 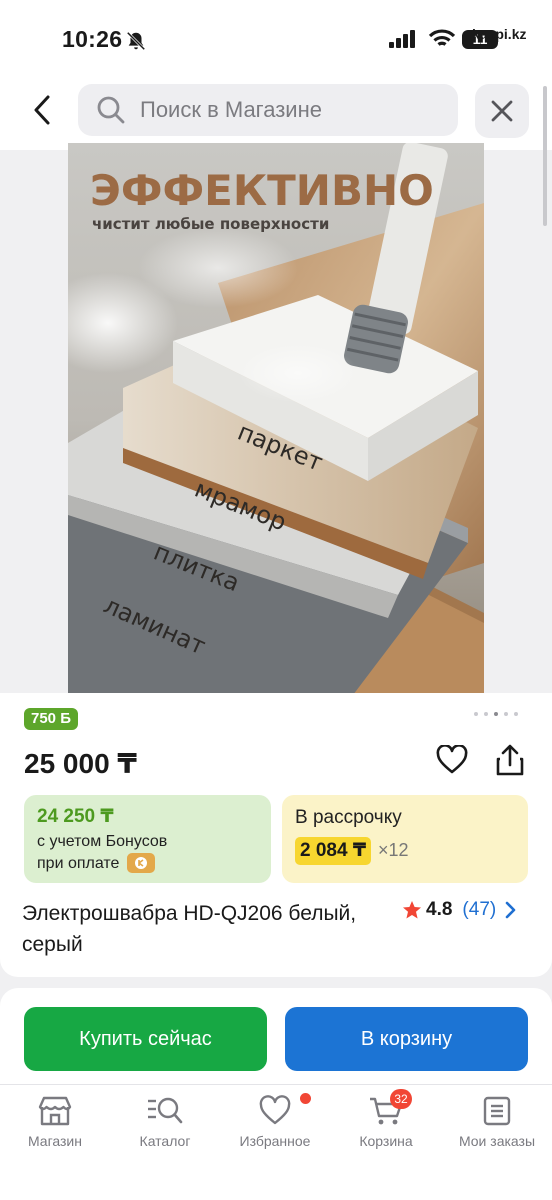 I want to click on tab-label: Мои заказы, so click(x=497, y=1141).